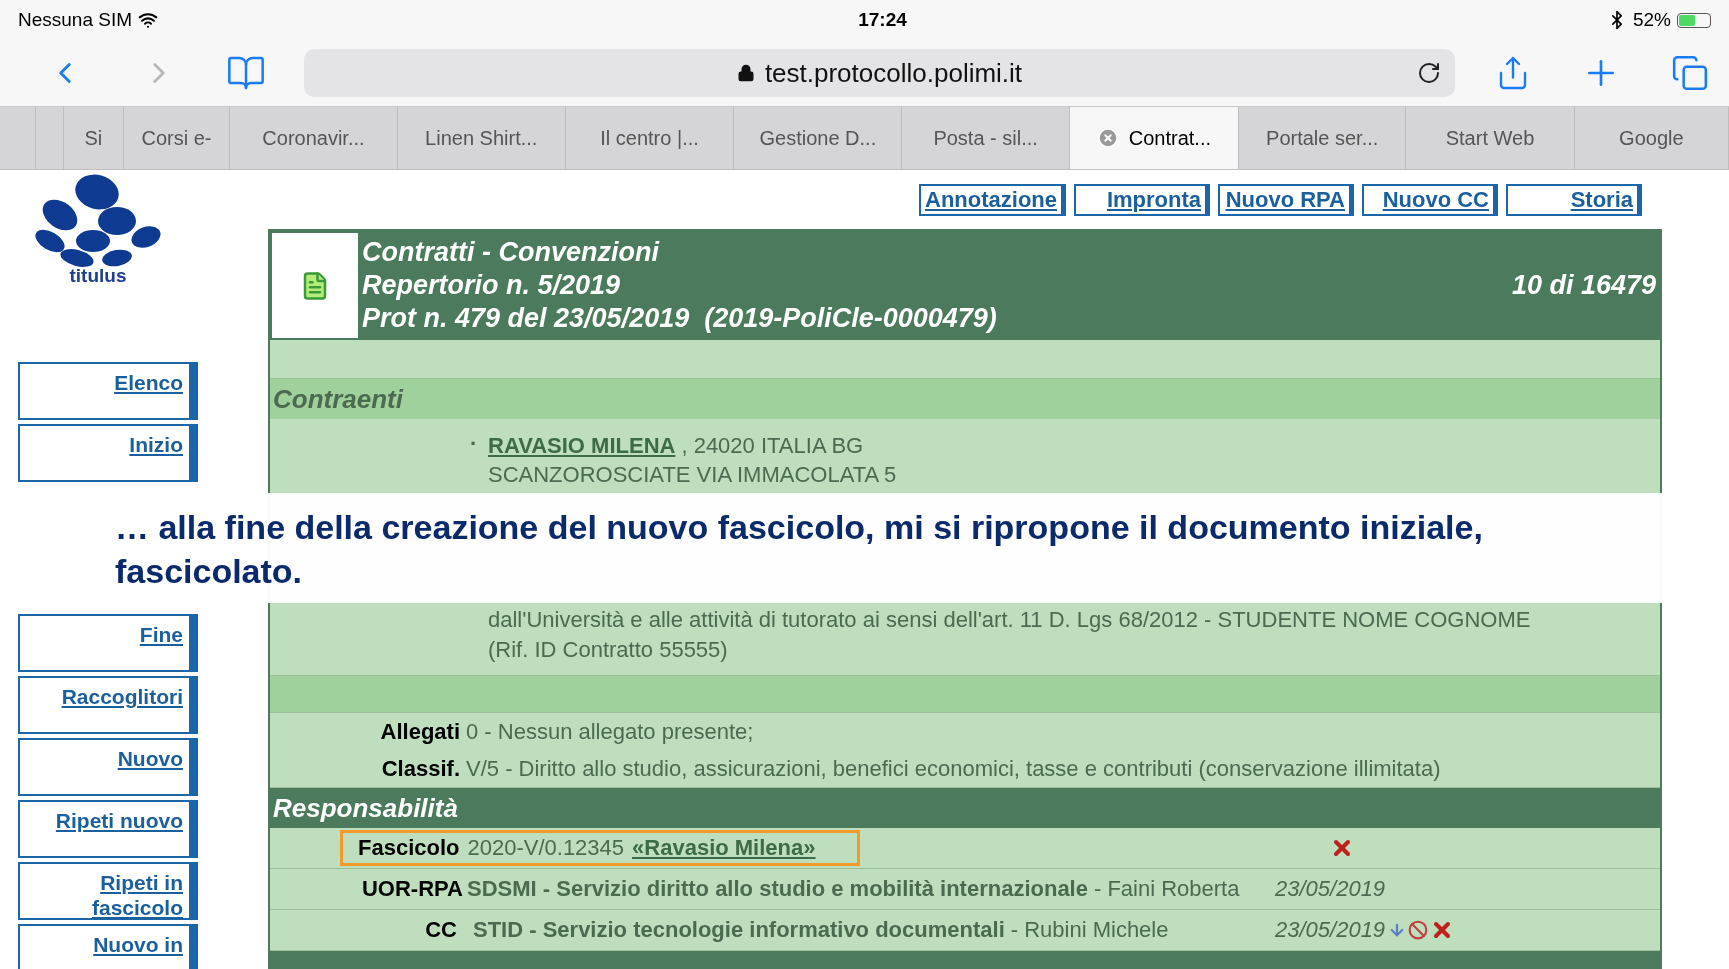 This screenshot has width=1729, height=969. I want to click on subject-text: dall'Università e alle attività di tutorato ai sensi dell'art. 11 D. Lgs 68/2012 - STUDENTE NOME COGNOME, so click(1010, 620).